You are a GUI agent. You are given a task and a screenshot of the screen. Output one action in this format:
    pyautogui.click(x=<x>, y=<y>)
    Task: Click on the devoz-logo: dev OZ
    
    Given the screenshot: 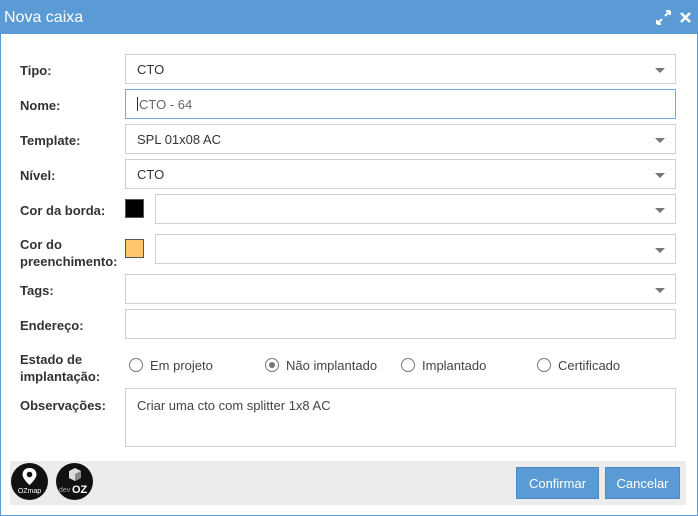 What is the action you would take?
    pyautogui.click(x=74, y=481)
    